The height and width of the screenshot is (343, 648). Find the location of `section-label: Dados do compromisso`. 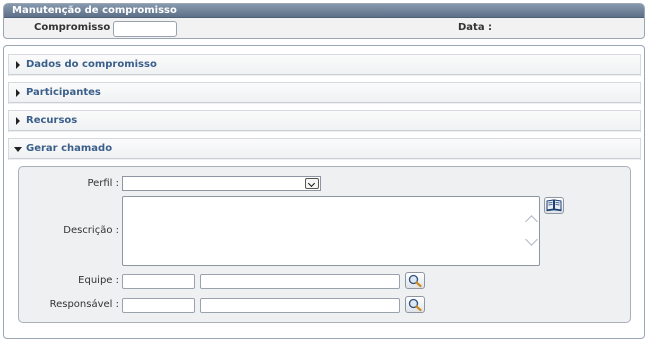

section-label: Dados do compromisso is located at coordinates (91, 64).